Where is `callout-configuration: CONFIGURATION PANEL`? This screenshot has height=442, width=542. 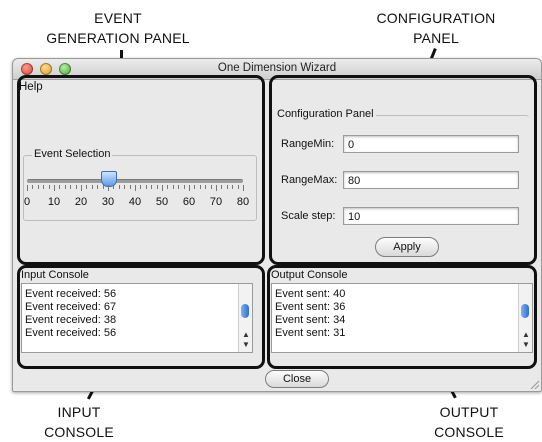
callout-configuration: CONFIGURATION PANEL is located at coordinates (436, 28).